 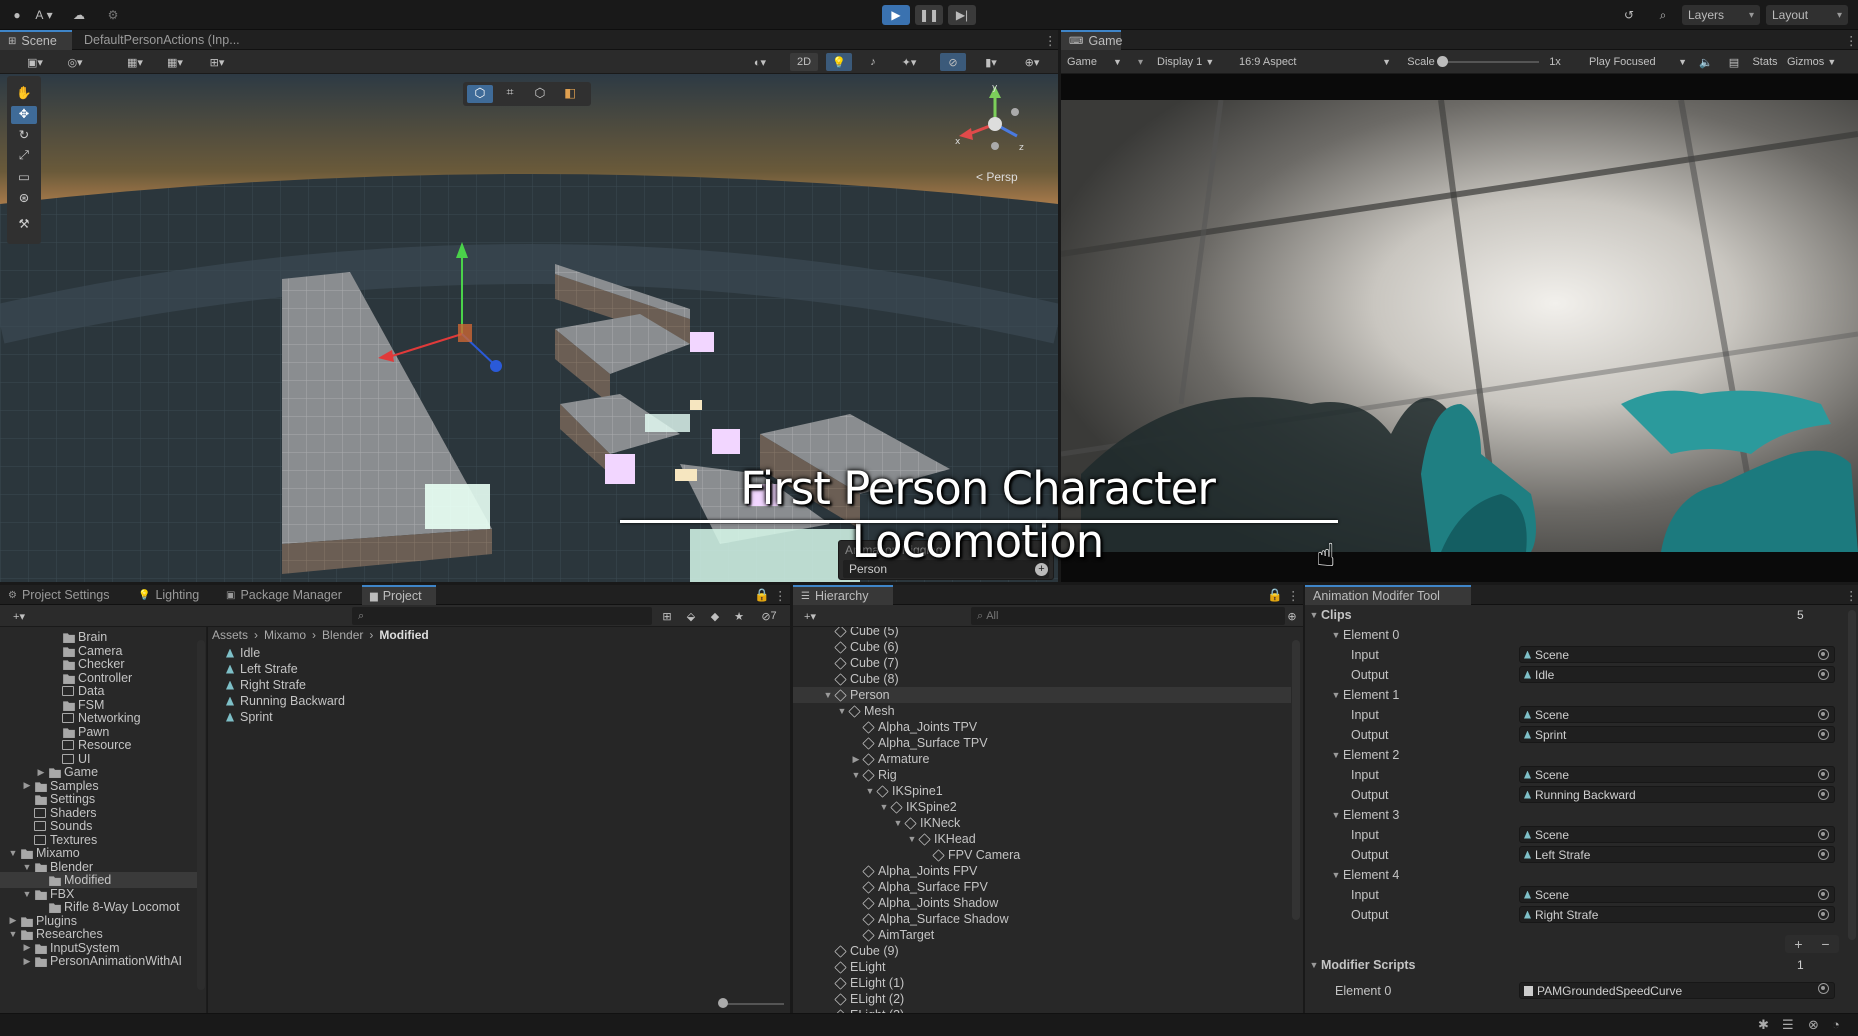 What do you see at coordinates (1042, 633) in the screenshot?
I see `hierarchy-item: Cube (5)` at bounding box center [1042, 633].